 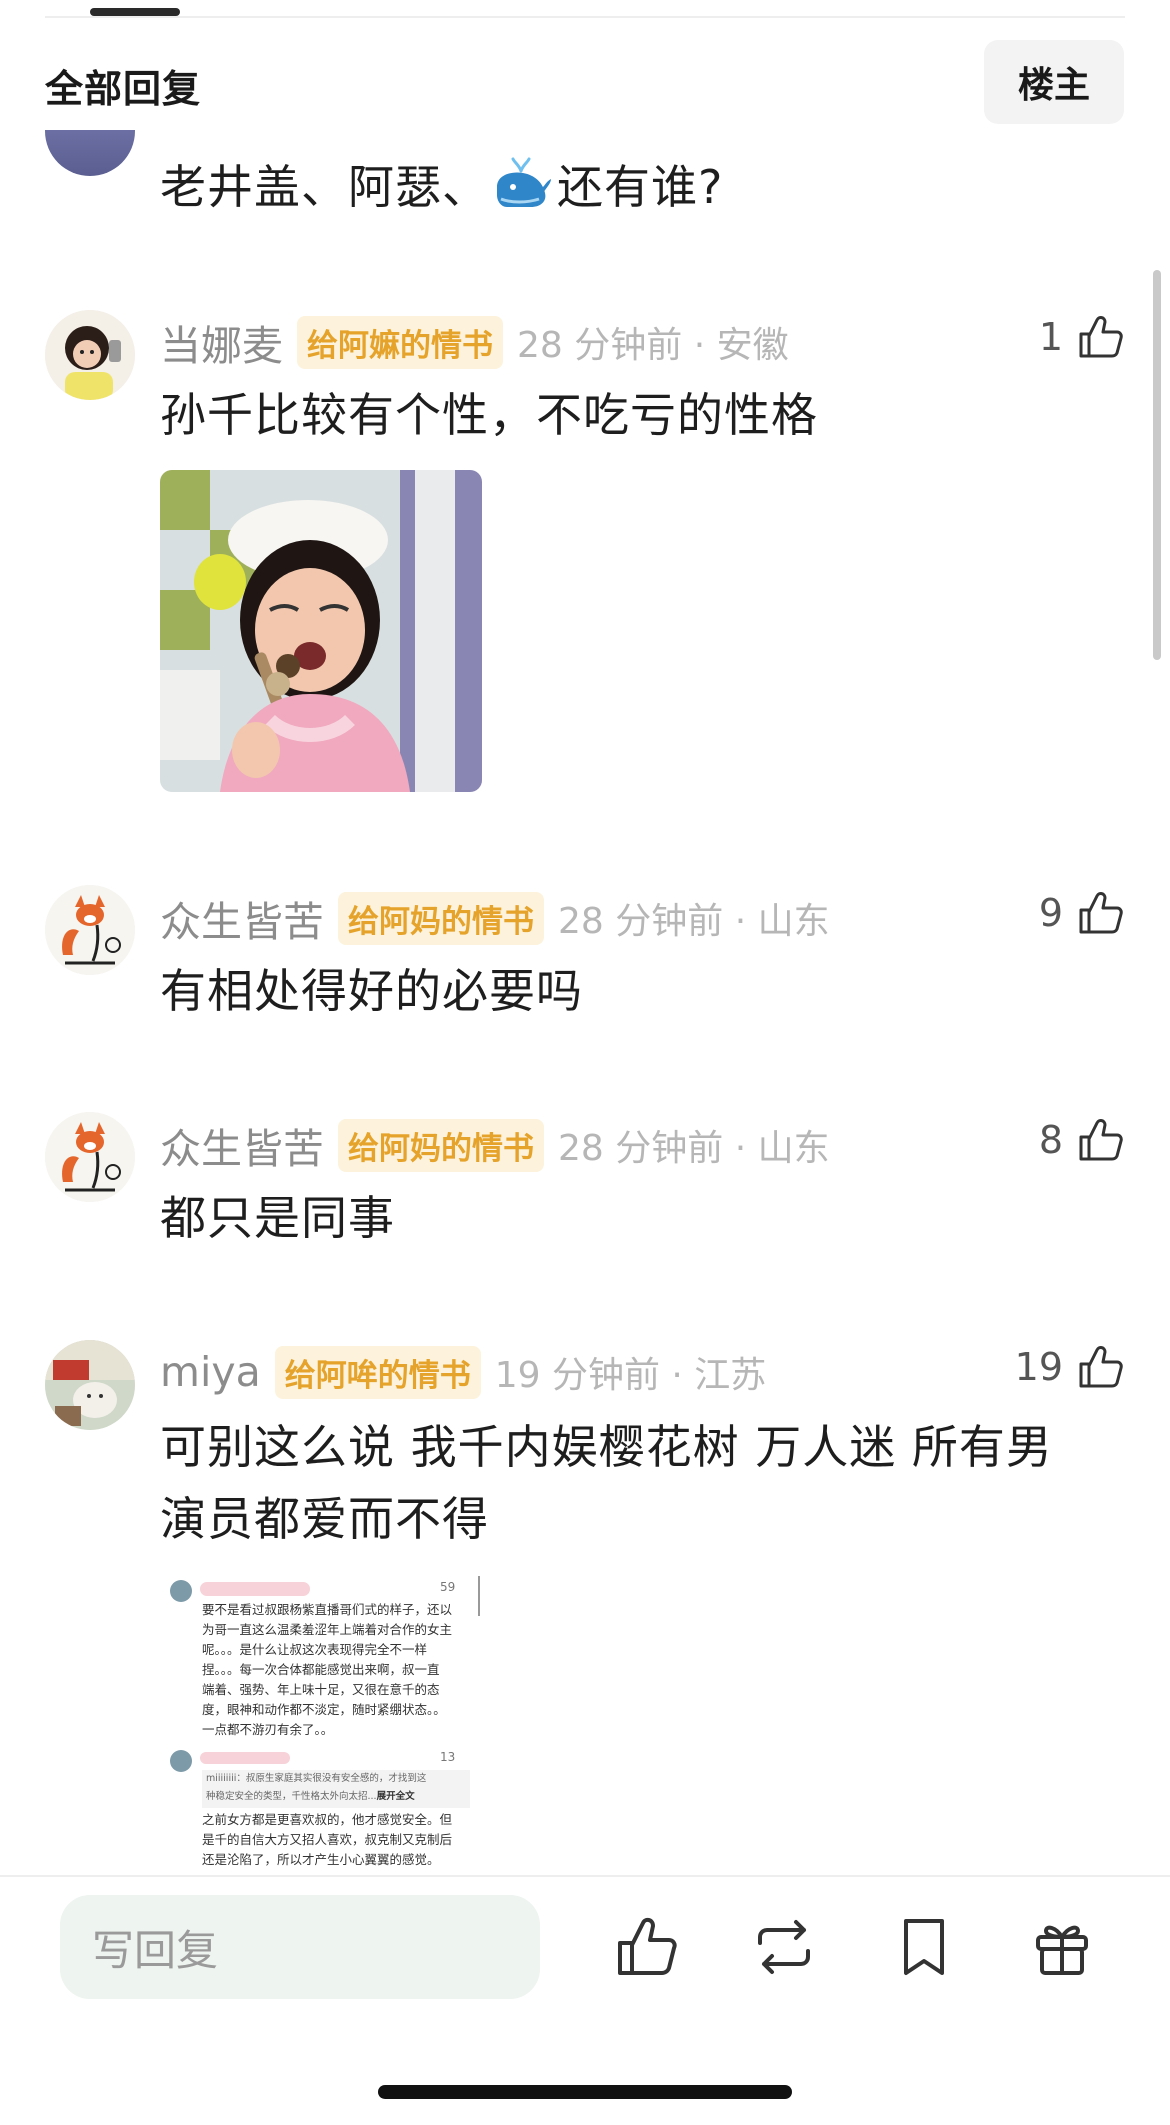 I want to click on comment-text: 老井盖、阿瑟、 还有谁?, so click(x=441, y=187).